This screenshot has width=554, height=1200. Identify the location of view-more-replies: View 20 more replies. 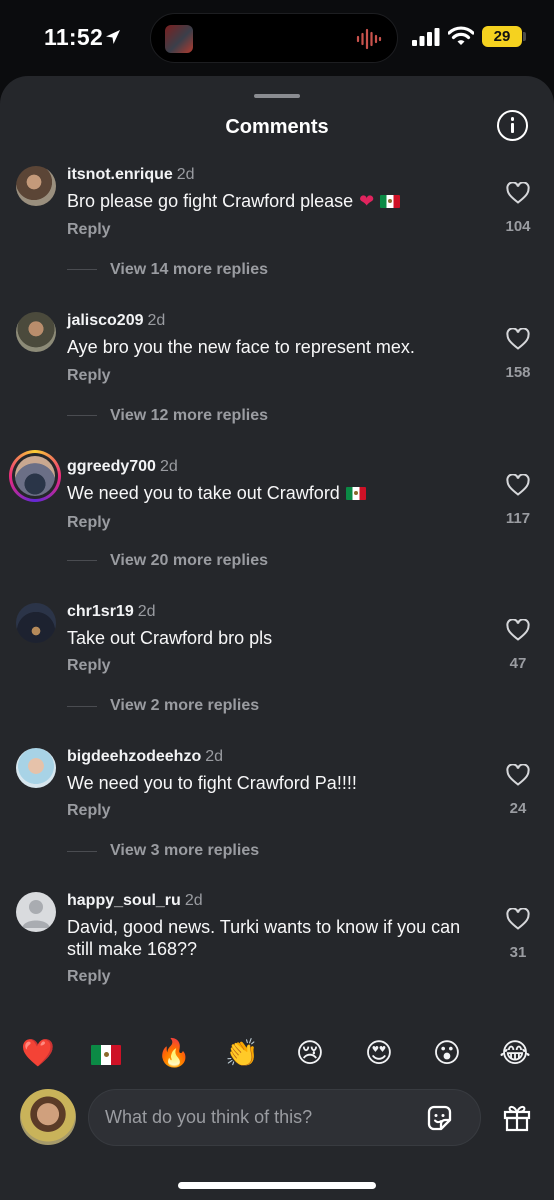
(189, 561).